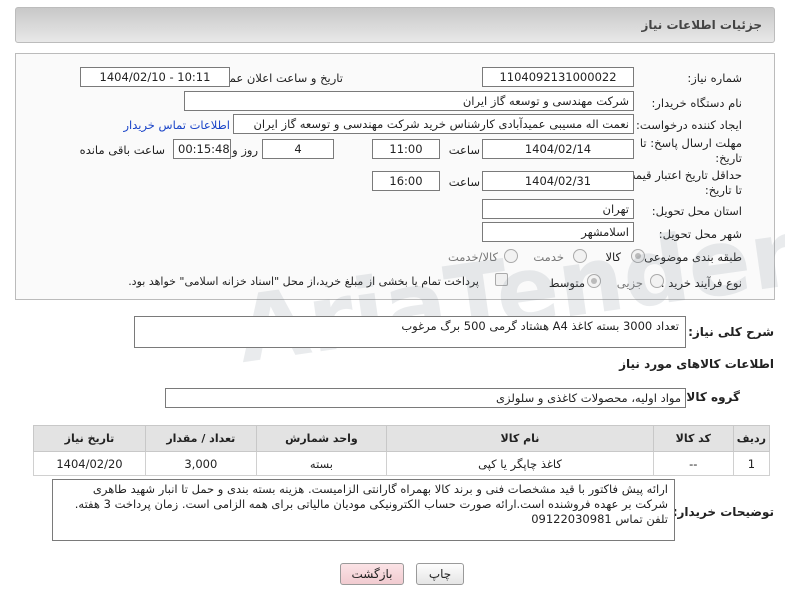  What do you see at coordinates (200, 438) in the screenshot?
I see `col-quantity: تعداد / مقدار` at bounding box center [200, 438].